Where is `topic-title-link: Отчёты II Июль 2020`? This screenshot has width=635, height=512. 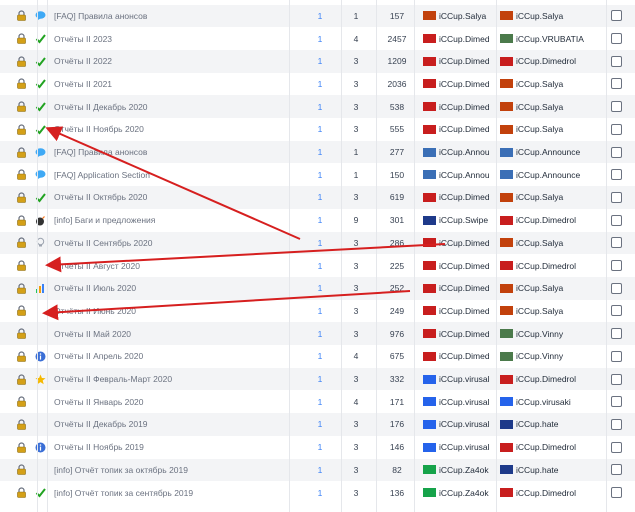 topic-title-link: Отчёты II Июль 2020 is located at coordinates (95, 288).